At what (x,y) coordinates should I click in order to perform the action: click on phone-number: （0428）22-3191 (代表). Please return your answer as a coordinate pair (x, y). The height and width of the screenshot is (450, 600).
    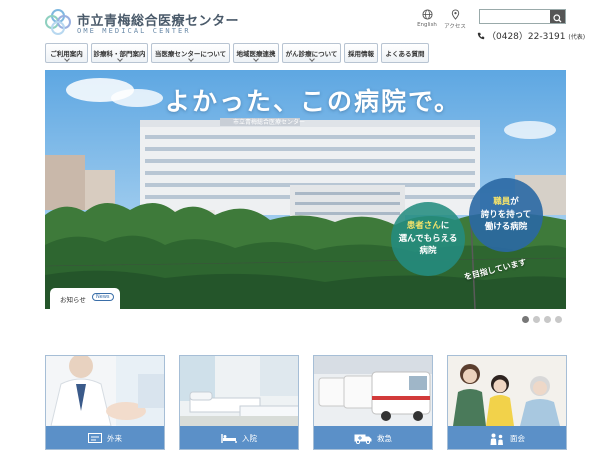
    Looking at the image, I should click on (531, 35).